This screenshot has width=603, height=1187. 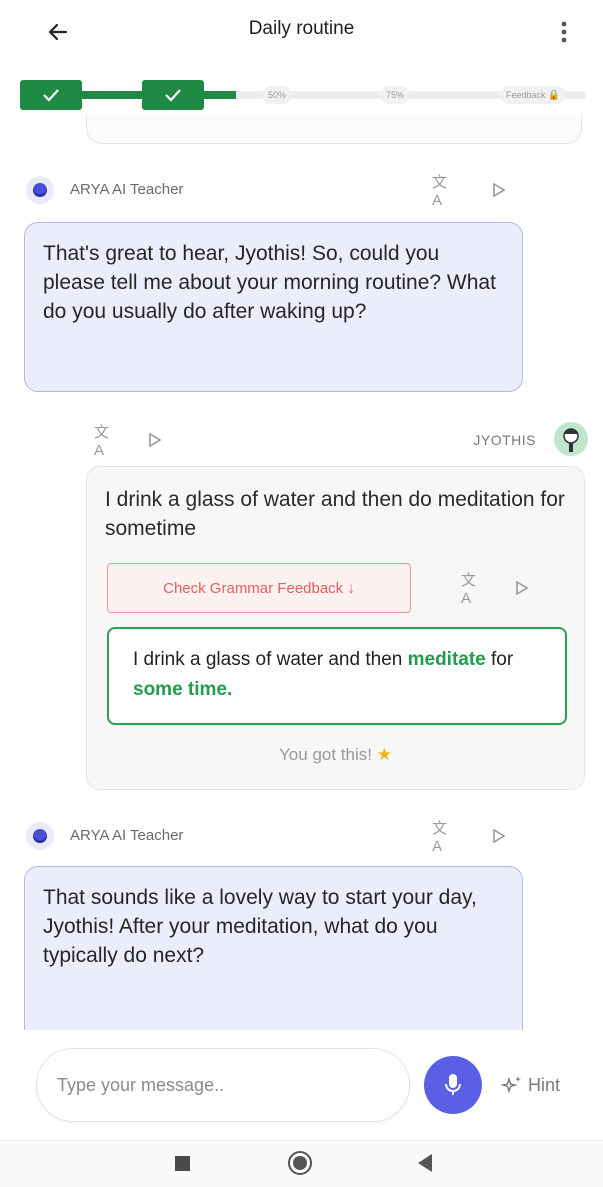 I want to click on milestone-feedback: Feedback 🔒, so click(x=533, y=95).